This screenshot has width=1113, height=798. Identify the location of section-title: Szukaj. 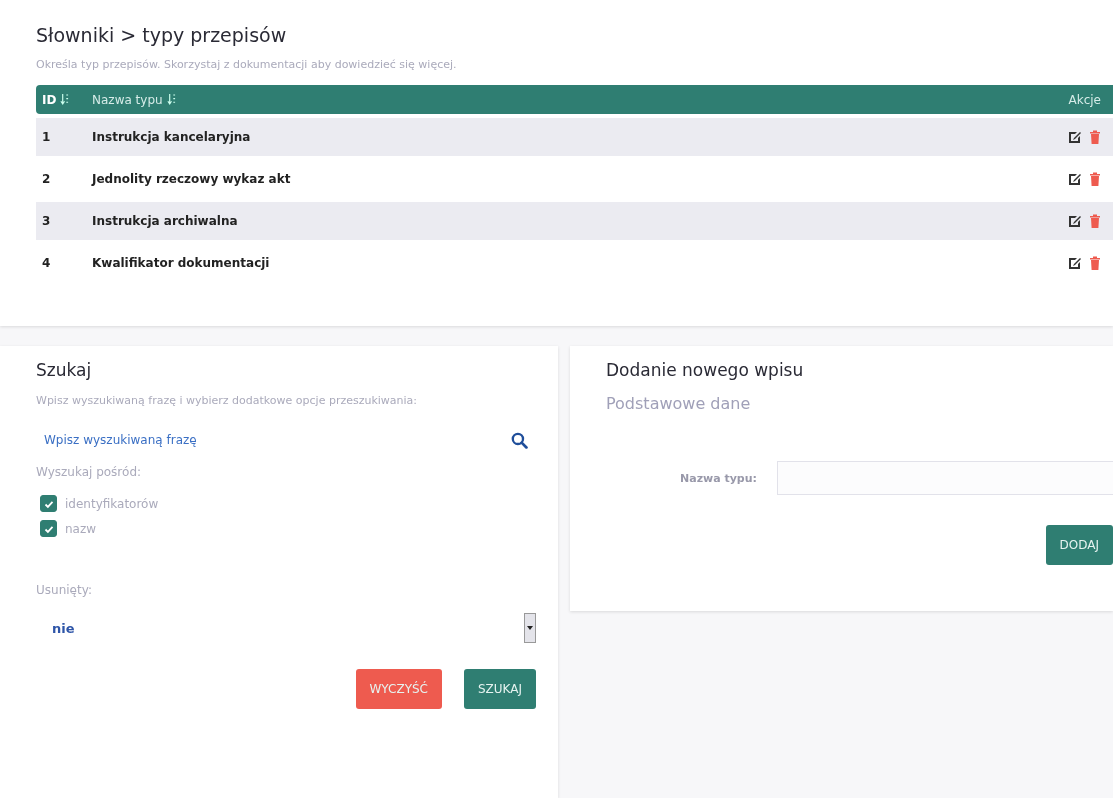
(64, 370).